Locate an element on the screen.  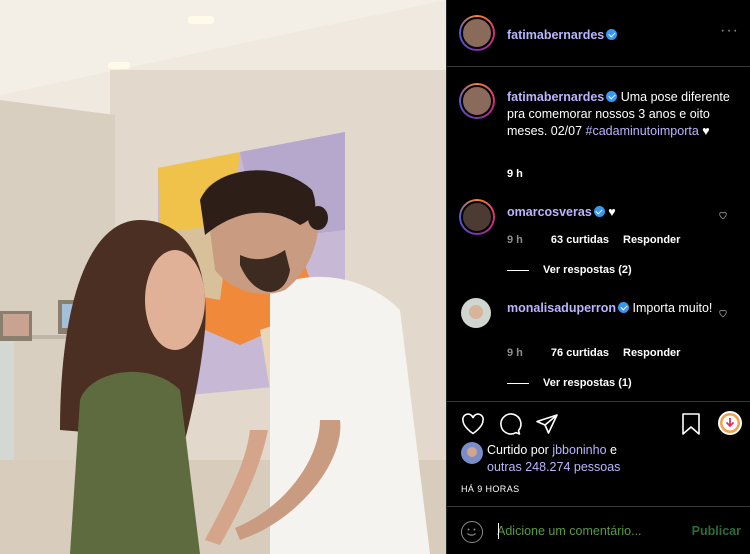
download-icon is located at coordinates (730, 423).